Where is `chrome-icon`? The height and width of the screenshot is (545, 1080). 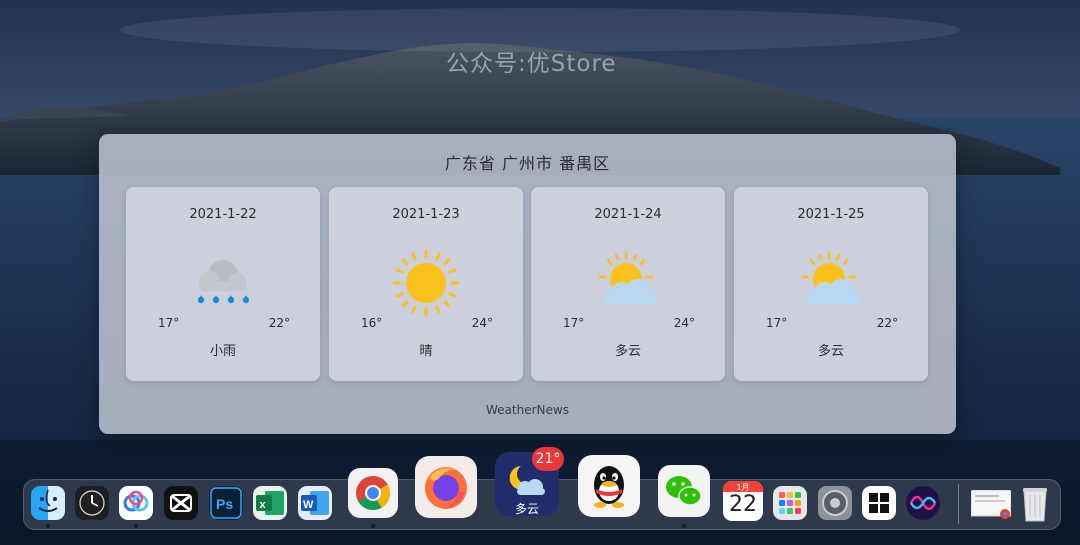
chrome-icon is located at coordinates (373, 493).